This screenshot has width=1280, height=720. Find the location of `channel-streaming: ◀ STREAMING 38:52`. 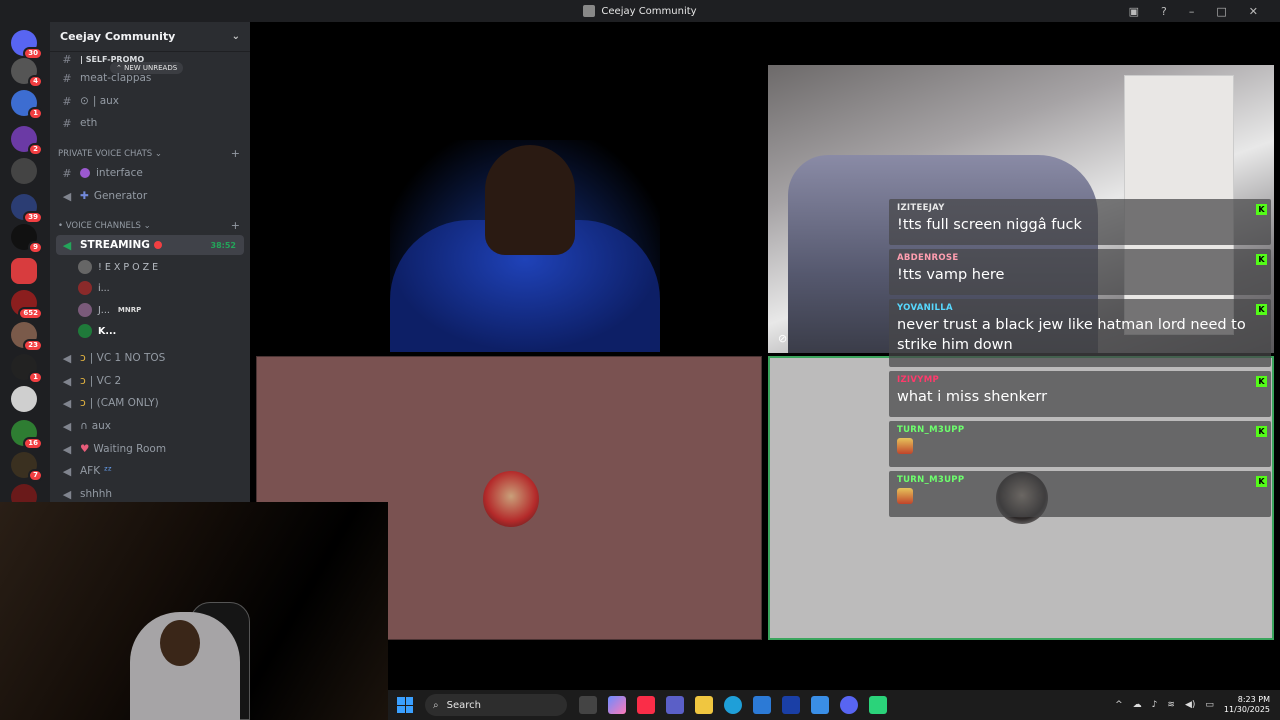

channel-streaming: ◀ STREAMING 38:52 is located at coordinates (150, 245).